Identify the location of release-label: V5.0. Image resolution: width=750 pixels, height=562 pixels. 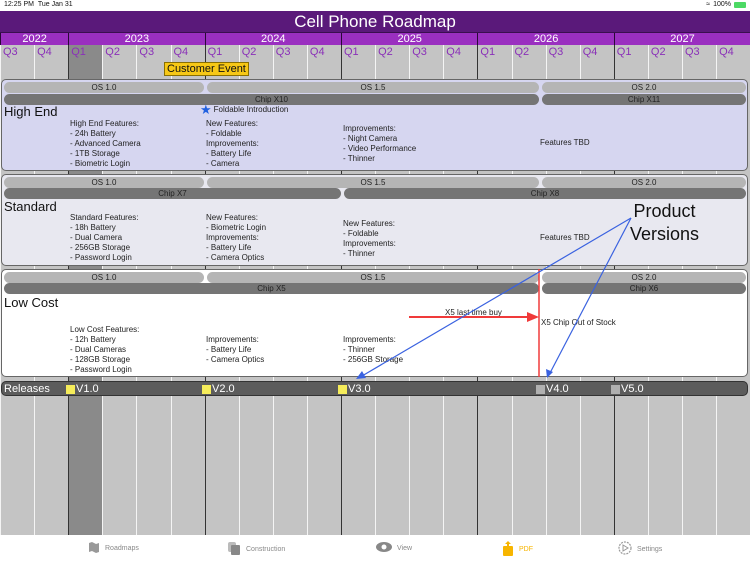
(632, 389).